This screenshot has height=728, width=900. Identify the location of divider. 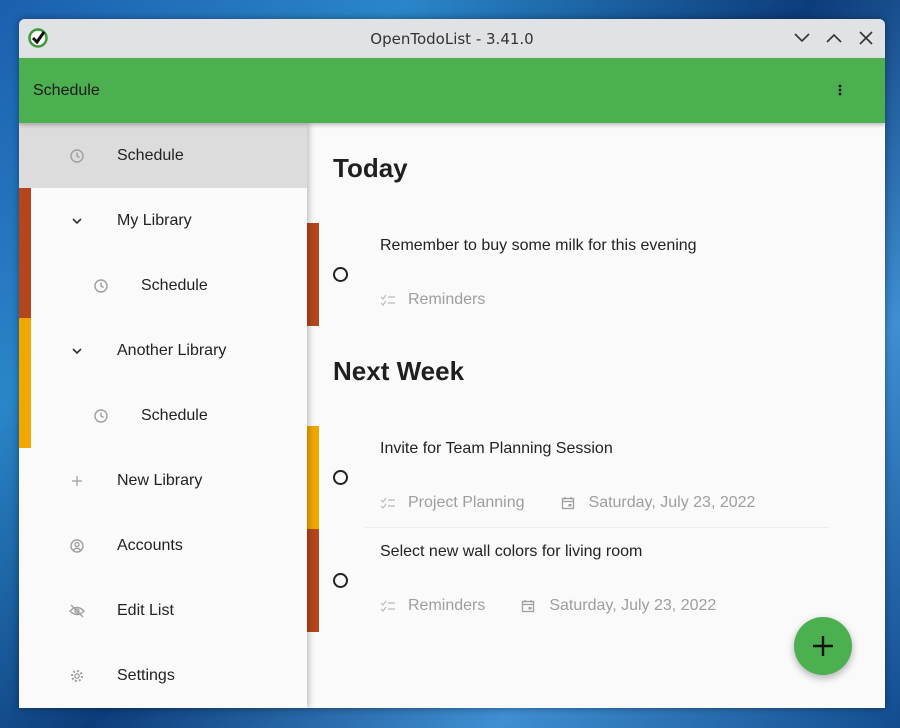
(597, 527).